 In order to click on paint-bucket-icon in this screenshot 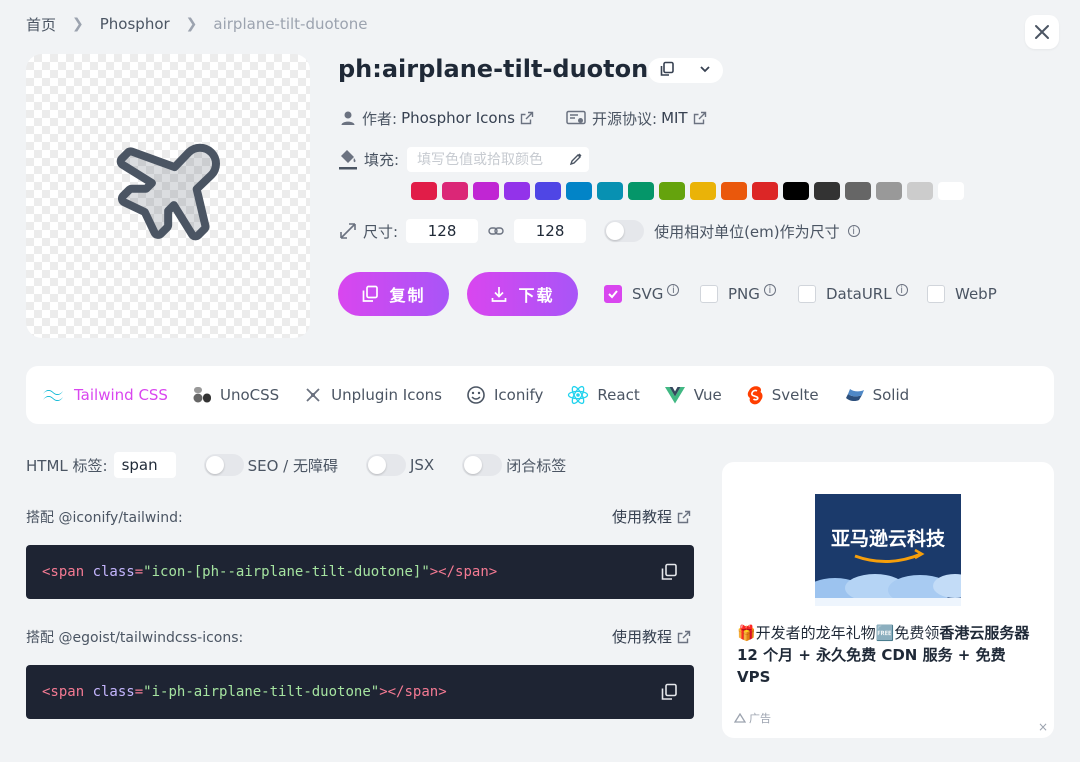, I will do `click(348, 160)`.